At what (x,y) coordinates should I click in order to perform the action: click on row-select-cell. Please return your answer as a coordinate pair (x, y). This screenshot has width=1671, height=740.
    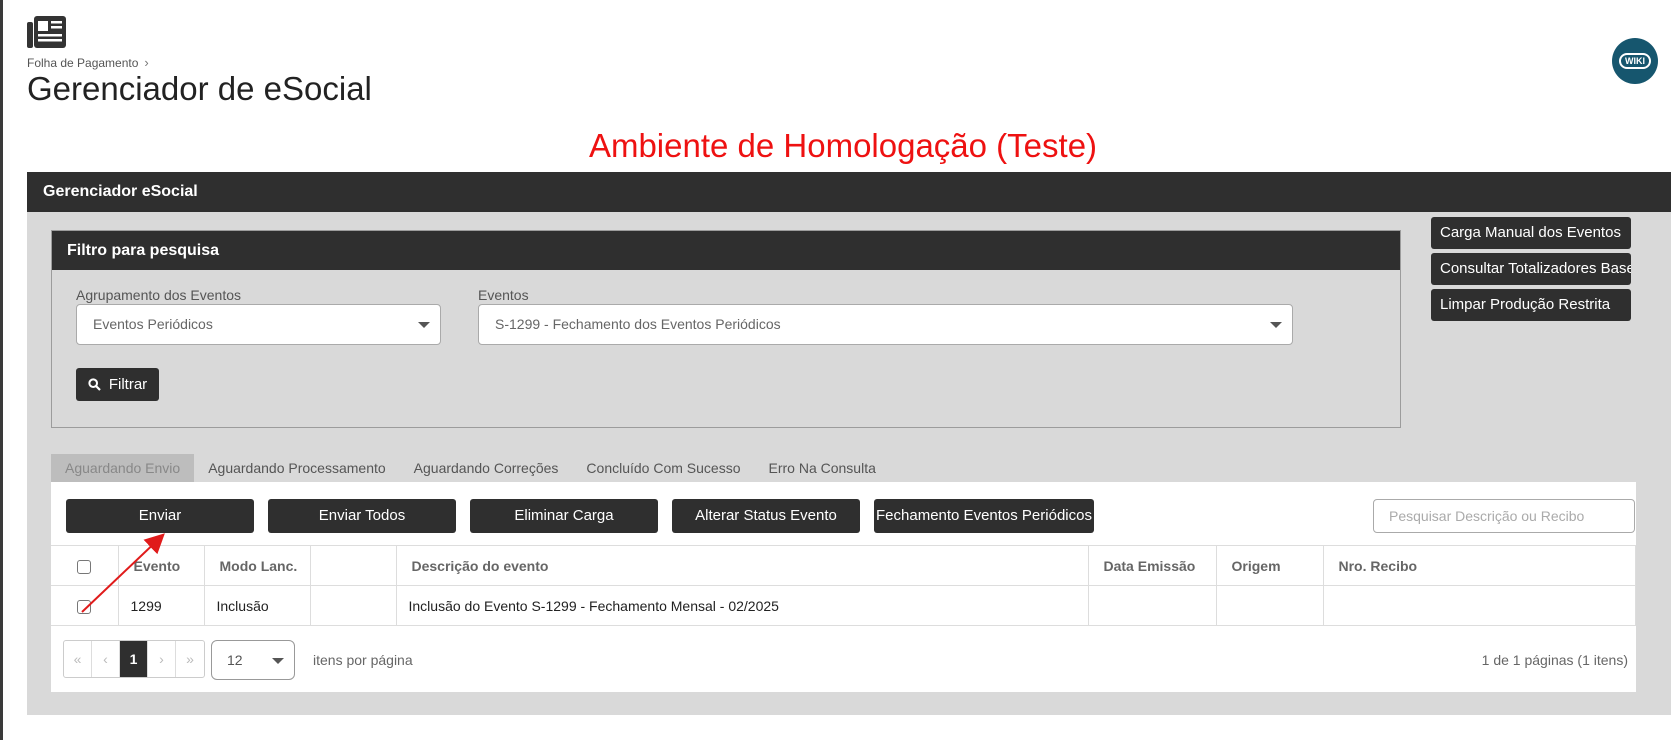
    Looking at the image, I should click on (85, 605).